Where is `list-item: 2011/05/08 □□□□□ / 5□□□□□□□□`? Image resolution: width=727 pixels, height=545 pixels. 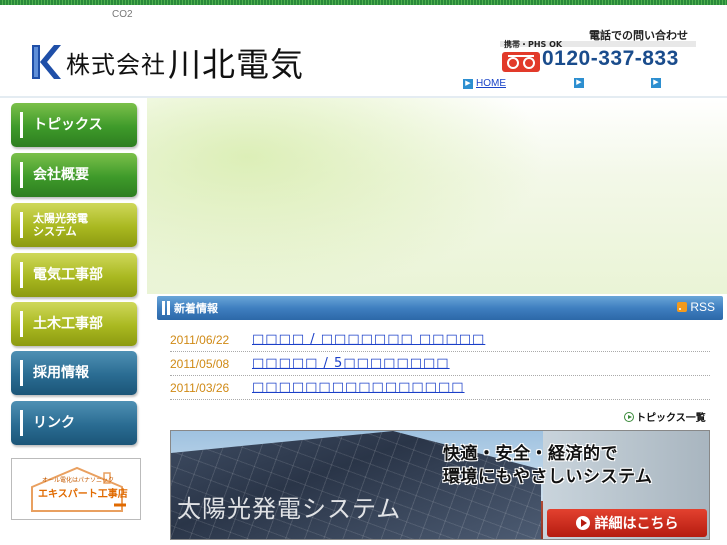 list-item: 2011/05/08 □□□□□ / 5□□□□□□□□ is located at coordinates (440, 364).